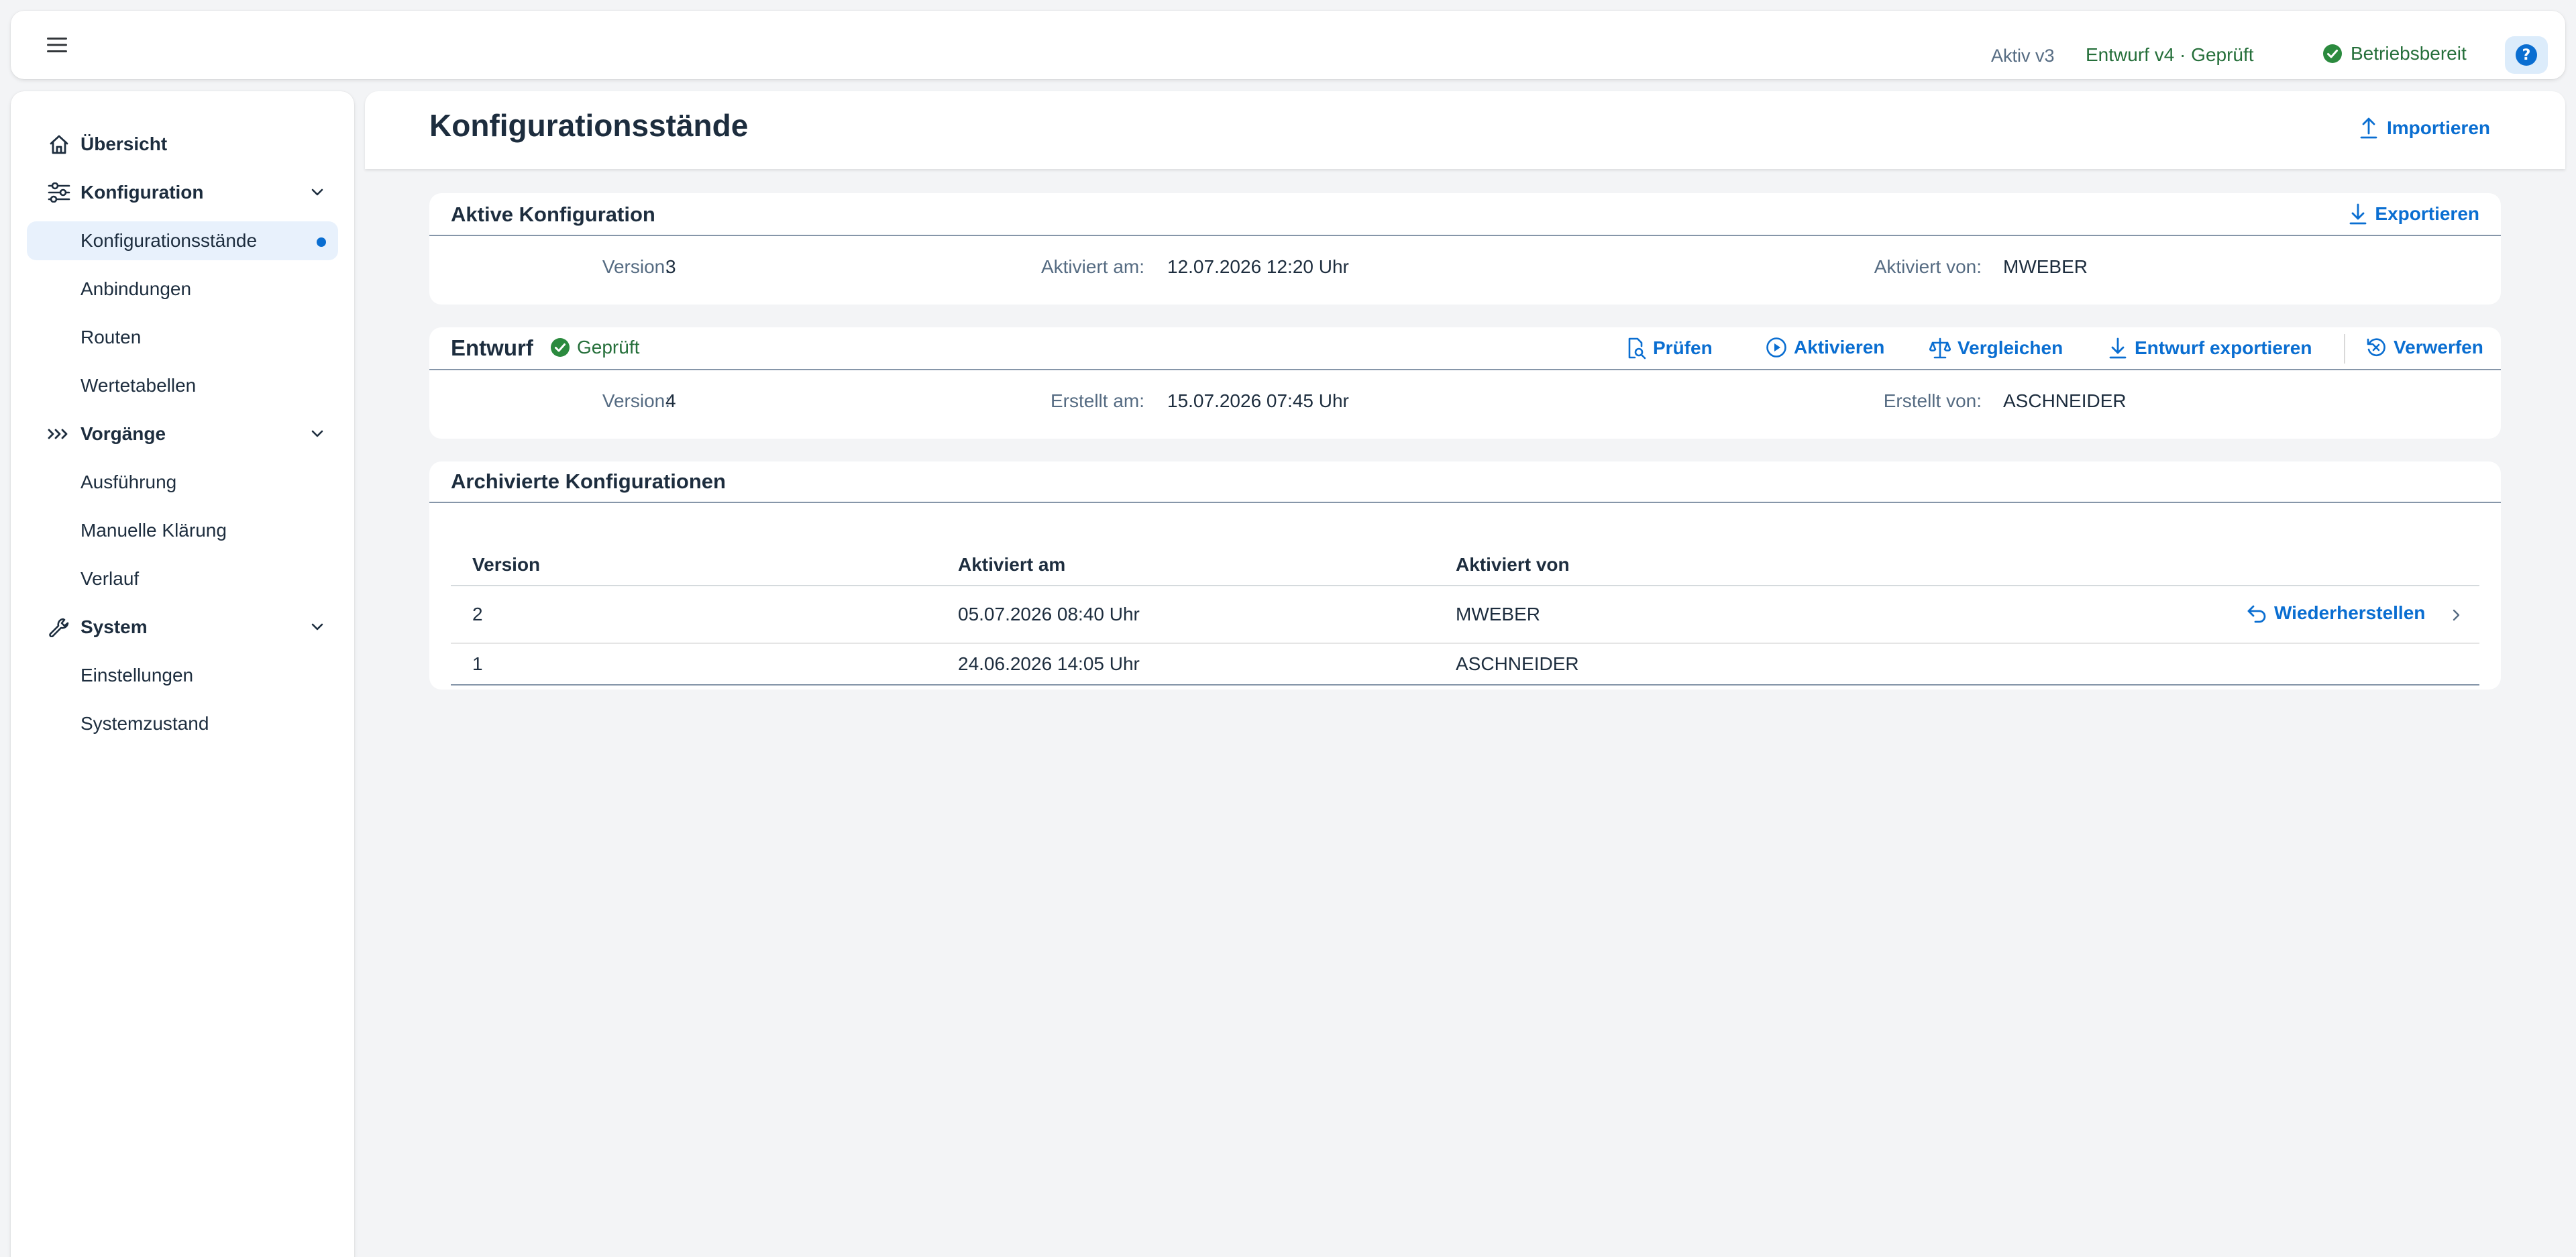 The image size is (2576, 1257). I want to click on row-version: 2, so click(477, 614).